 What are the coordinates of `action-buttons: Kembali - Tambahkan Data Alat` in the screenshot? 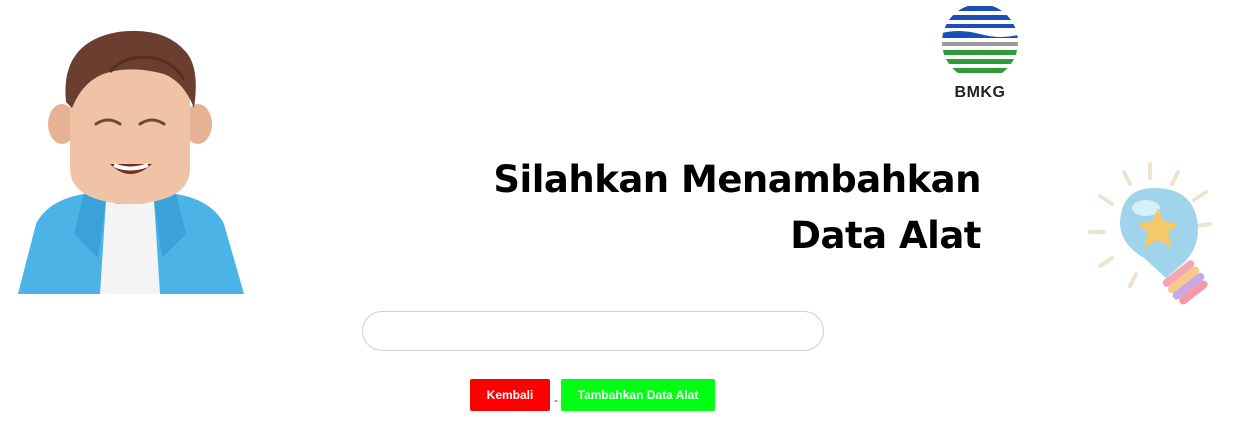 It's located at (592, 395).